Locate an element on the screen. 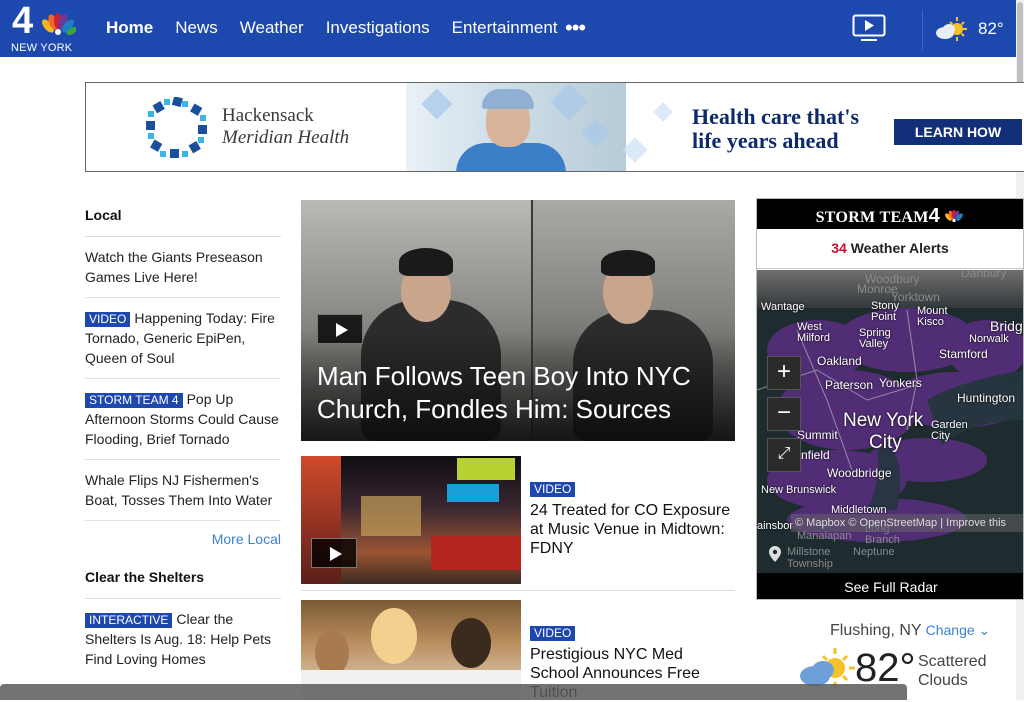 The height and width of the screenshot is (702, 1024). change-location-link: Change ⌄ is located at coordinates (958, 630).